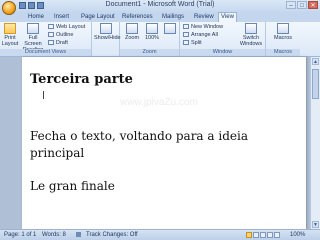  I want to click on group-macros: Macros Macros, so click(283, 39).